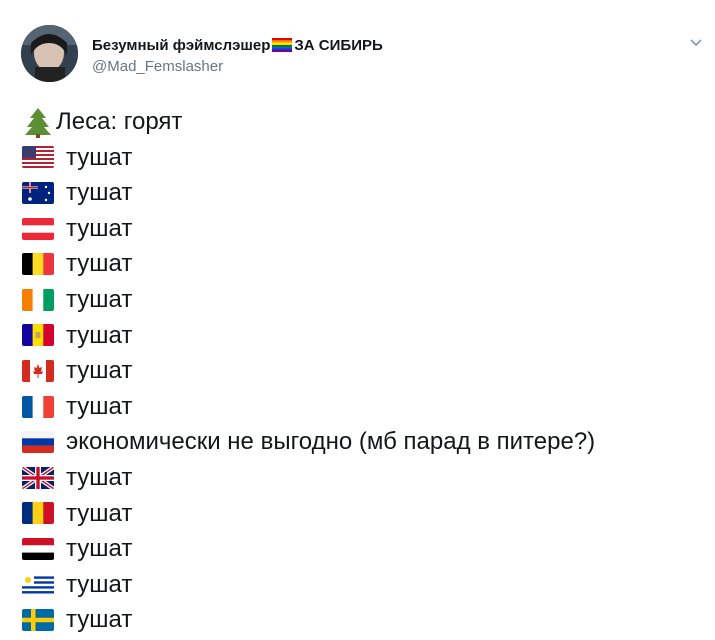  Describe the element at coordinates (49, 53) in the screenshot. I see `avatar` at that location.